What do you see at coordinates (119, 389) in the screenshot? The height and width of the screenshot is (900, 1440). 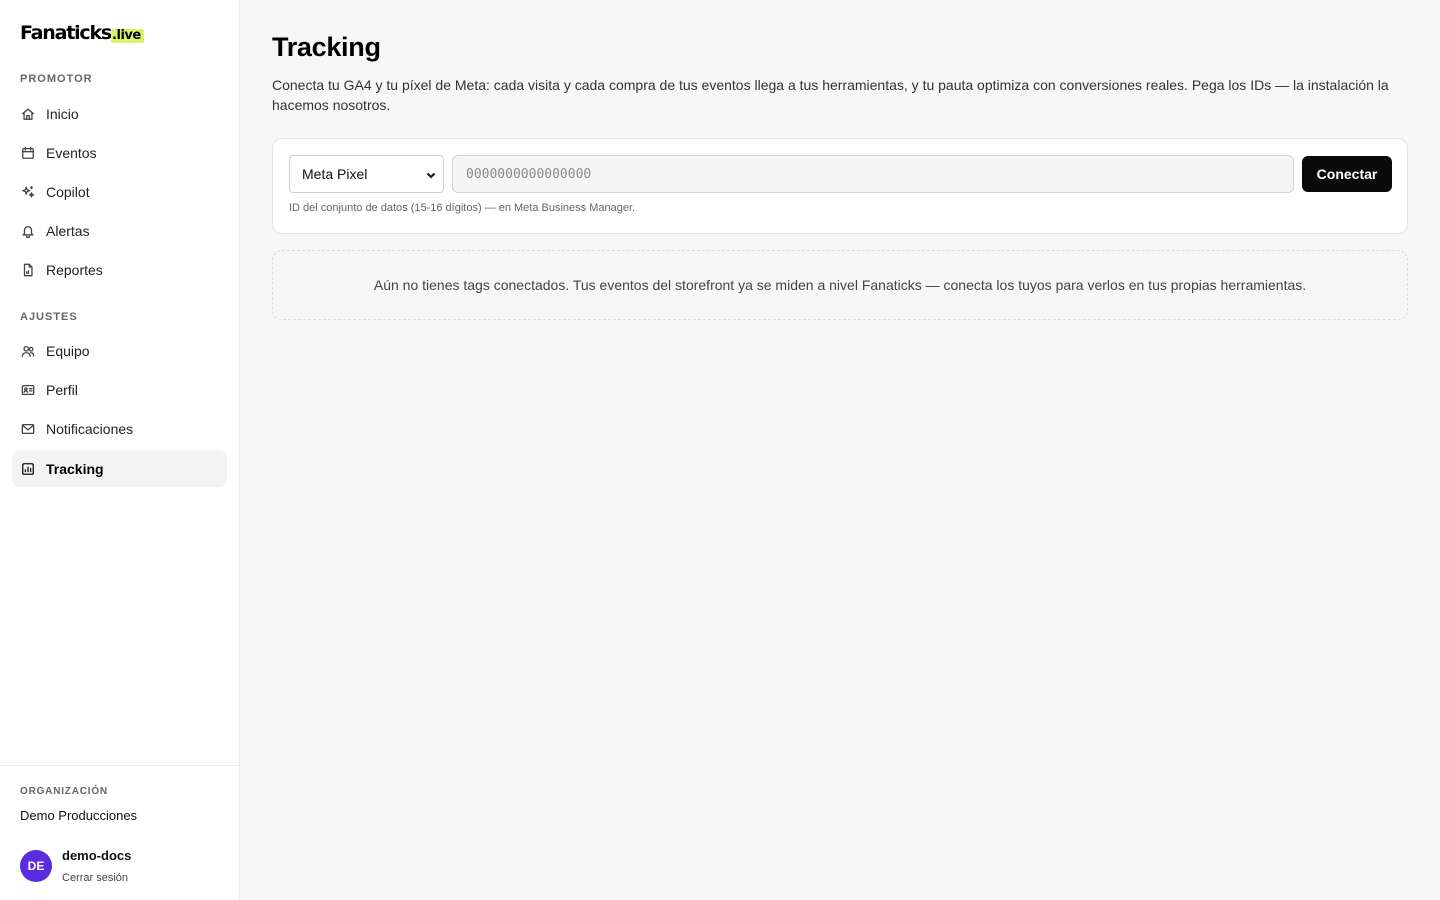 I see `sidebar-item-perfil: Perfil` at bounding box center [119, 389].